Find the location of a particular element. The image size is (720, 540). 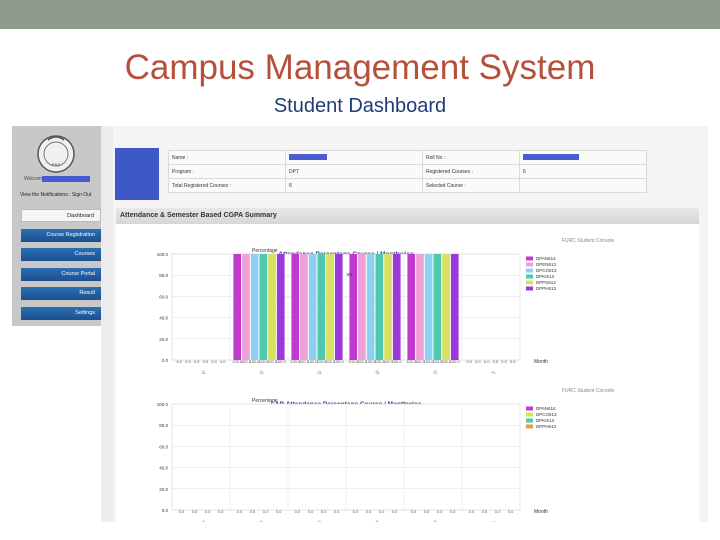

slide-subtitle: Student Dashboard is located at coordinates (360, 106).